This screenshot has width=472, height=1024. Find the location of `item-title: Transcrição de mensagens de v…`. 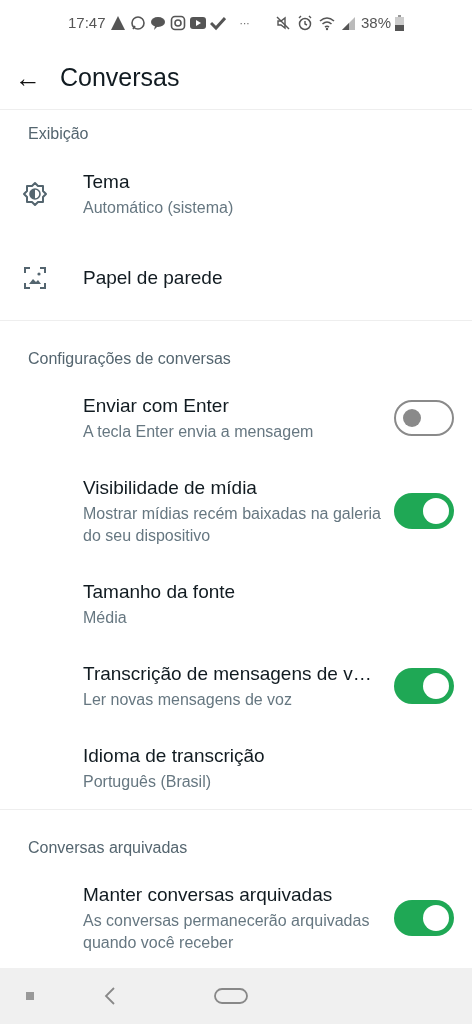

item-title: Transcrição de mensagens de v… is located at coordinates (228, 674).